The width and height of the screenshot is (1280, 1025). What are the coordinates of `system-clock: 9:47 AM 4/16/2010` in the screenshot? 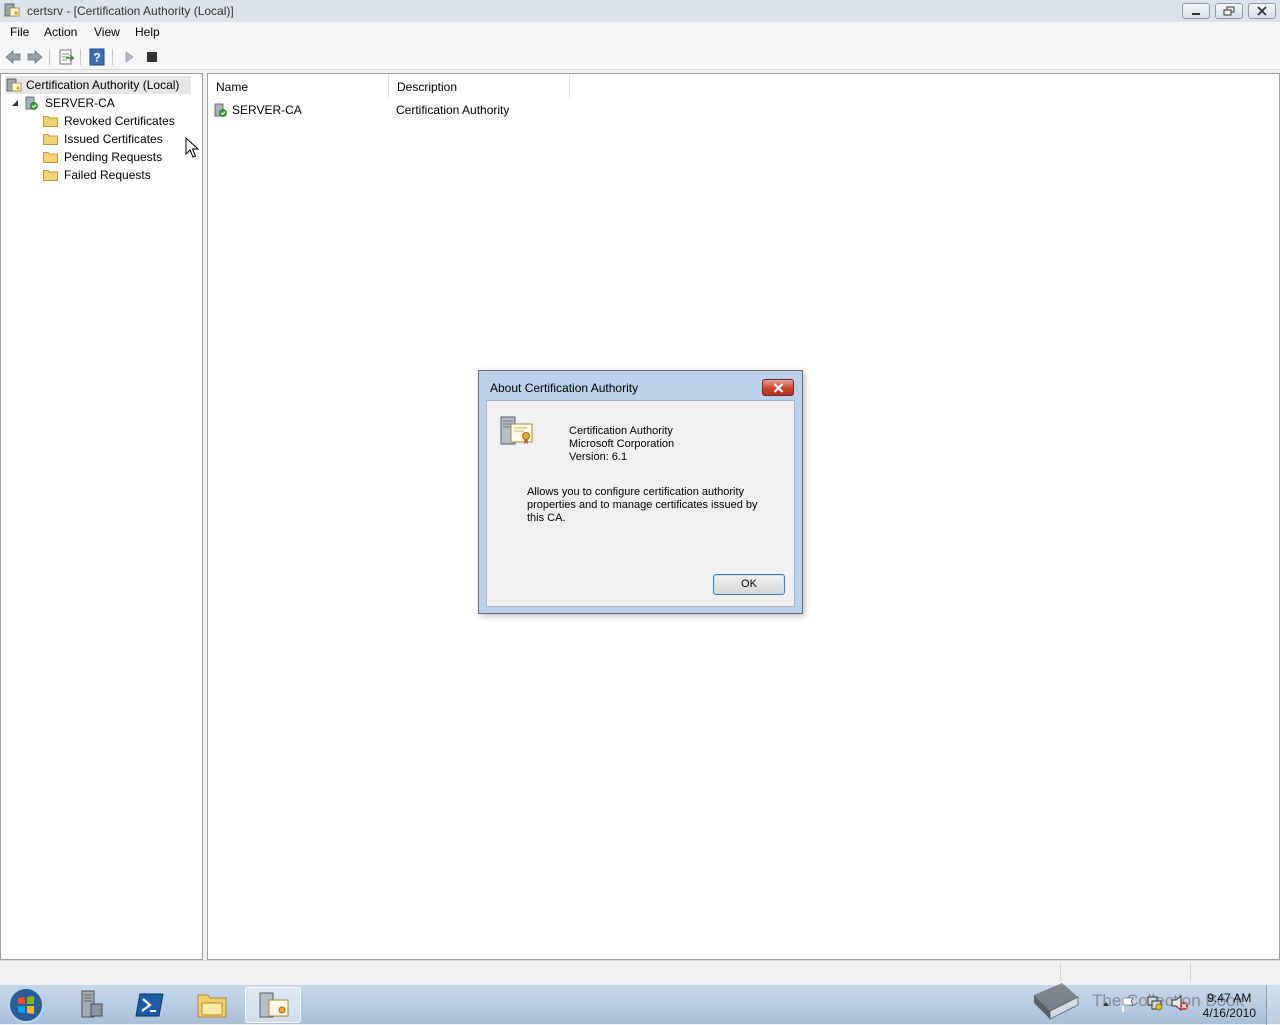 It's located at (1229, 1006).